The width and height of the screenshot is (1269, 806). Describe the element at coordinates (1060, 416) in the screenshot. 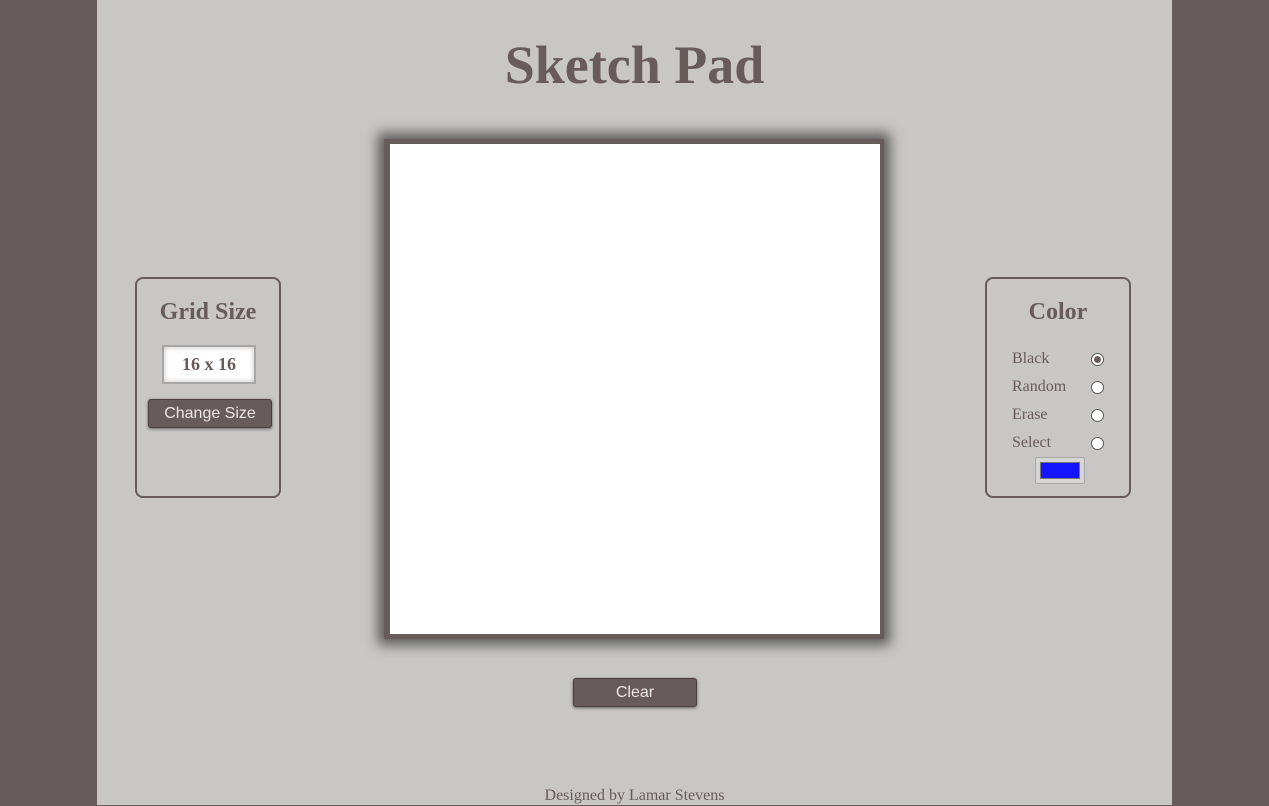

I see `color-option-erase: Erase` at that location.